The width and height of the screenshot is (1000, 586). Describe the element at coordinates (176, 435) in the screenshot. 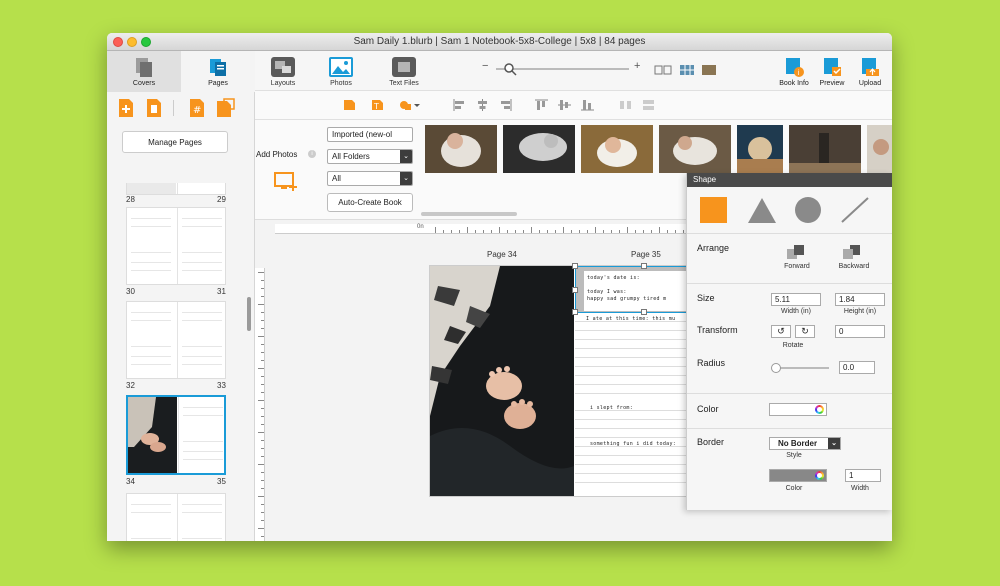

I see `spread-thumbnail-selected` at that location.